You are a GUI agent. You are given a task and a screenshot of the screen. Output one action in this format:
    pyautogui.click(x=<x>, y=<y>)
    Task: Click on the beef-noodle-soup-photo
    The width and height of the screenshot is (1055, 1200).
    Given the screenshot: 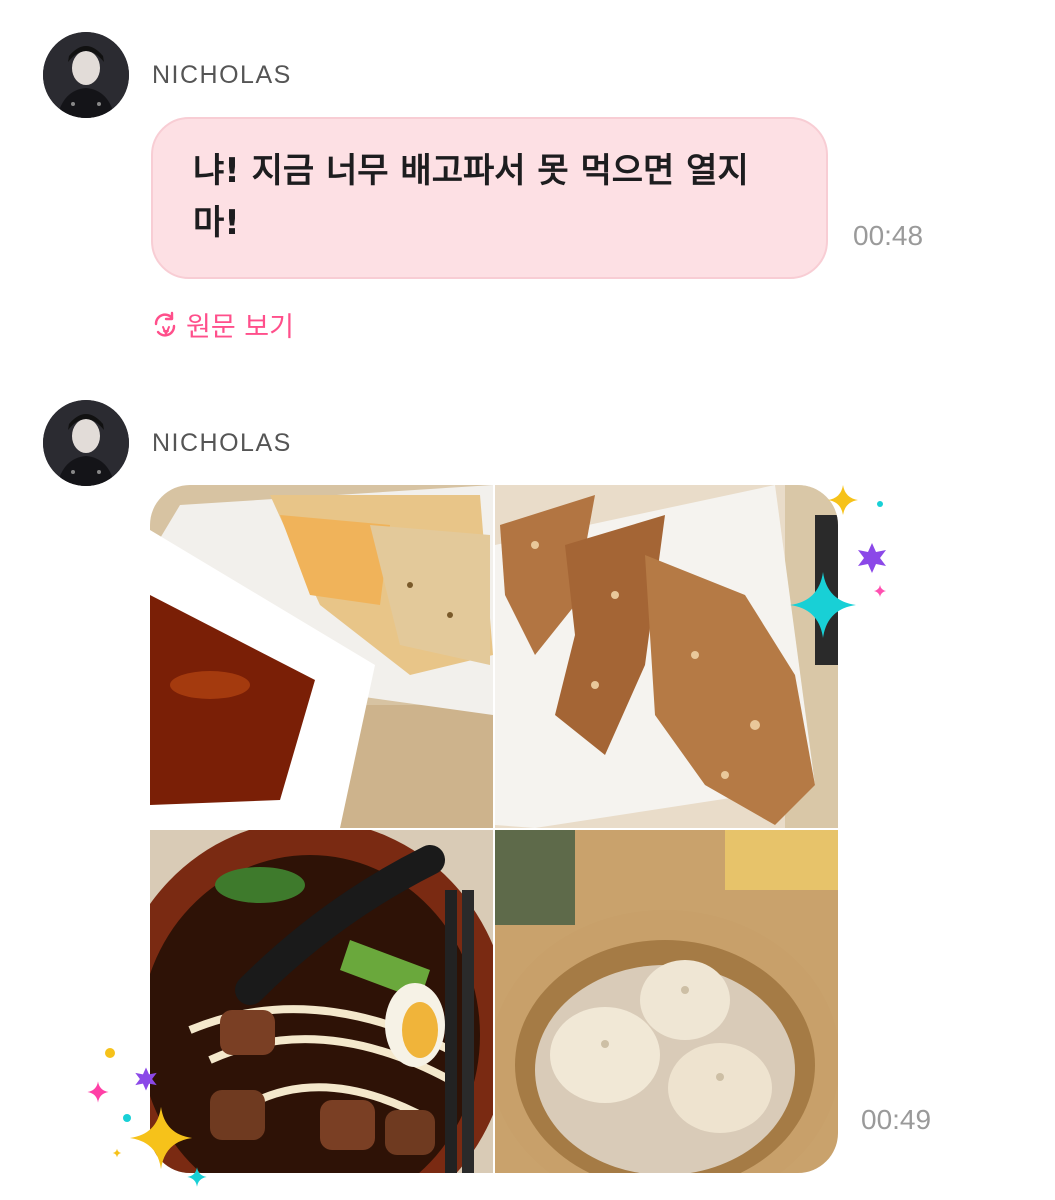 What is the action you would take?
    pyautogui.click(x=321, y=1001)
    